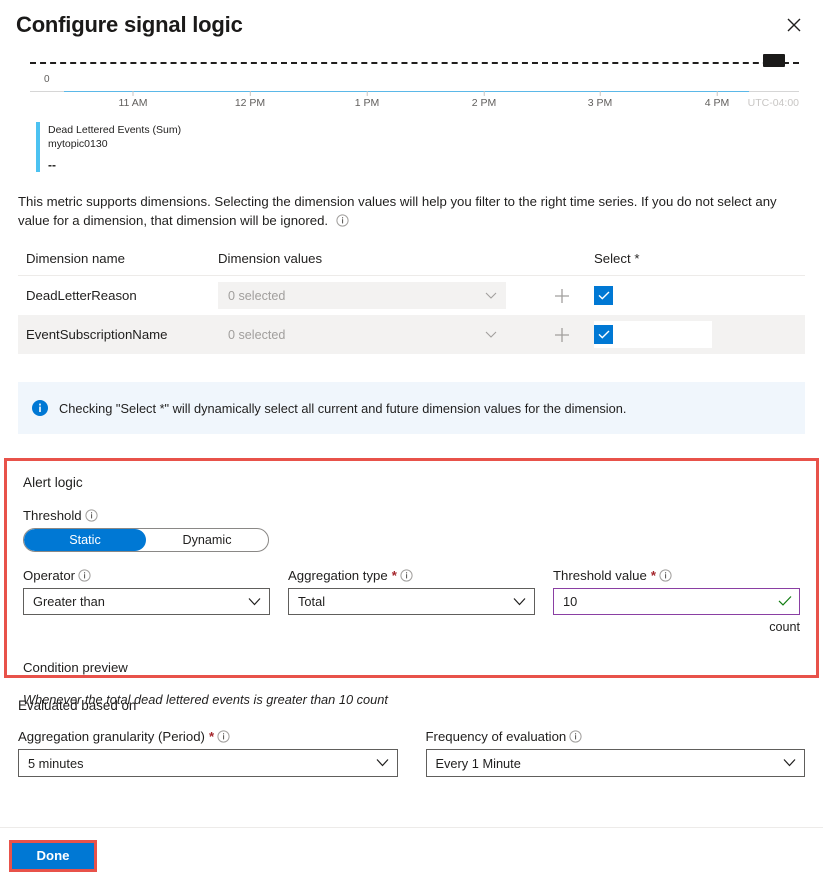  I want to click on table-row: DeadLetterReason 0 selected, so click(411, 295).